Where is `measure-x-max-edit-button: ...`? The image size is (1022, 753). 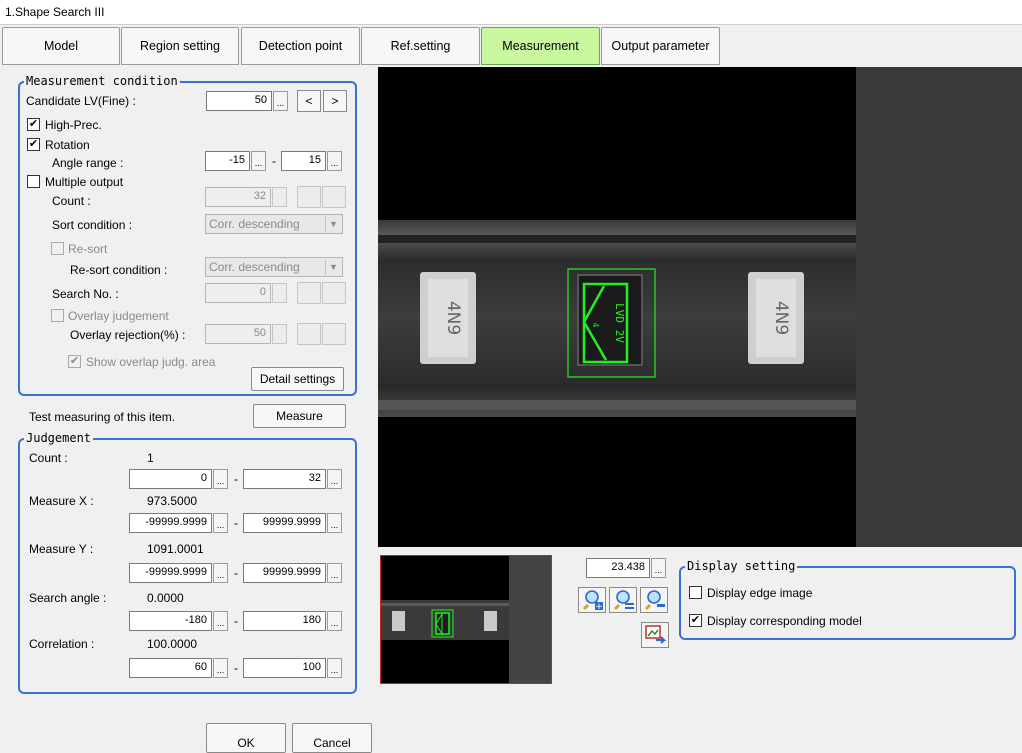
measure-x-max-edit-button: ... is located at coordinates (334, 523).